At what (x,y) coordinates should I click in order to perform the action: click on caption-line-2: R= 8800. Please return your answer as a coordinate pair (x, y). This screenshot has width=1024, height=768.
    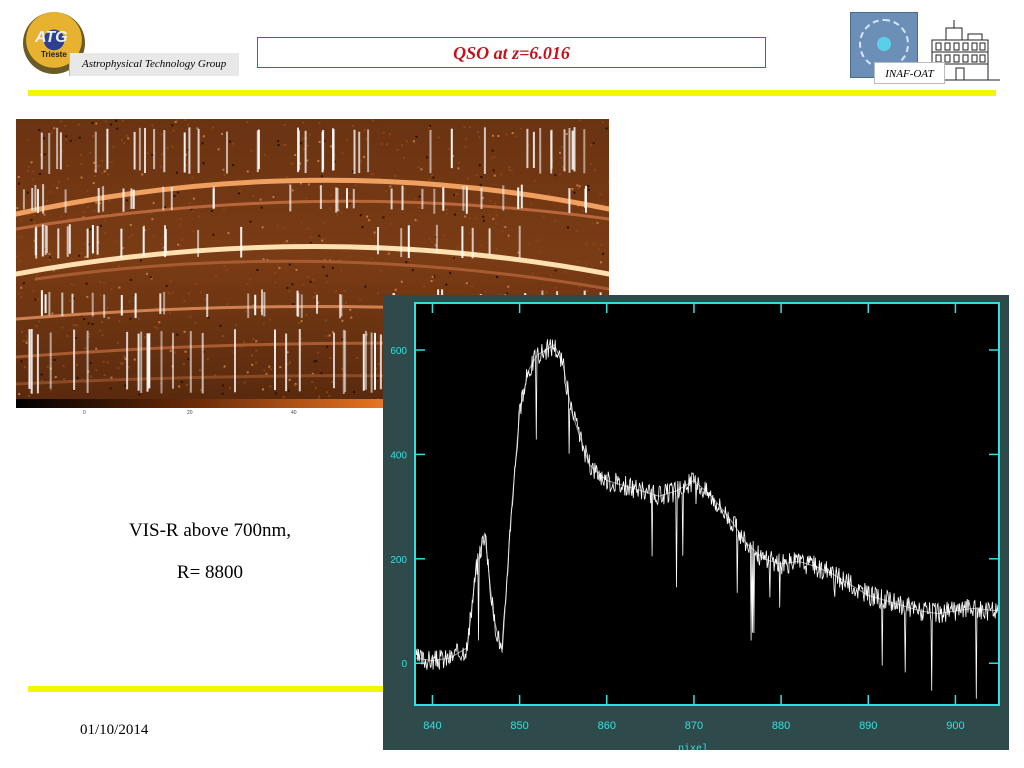
    Looking at the image, I should click on (210, 572).